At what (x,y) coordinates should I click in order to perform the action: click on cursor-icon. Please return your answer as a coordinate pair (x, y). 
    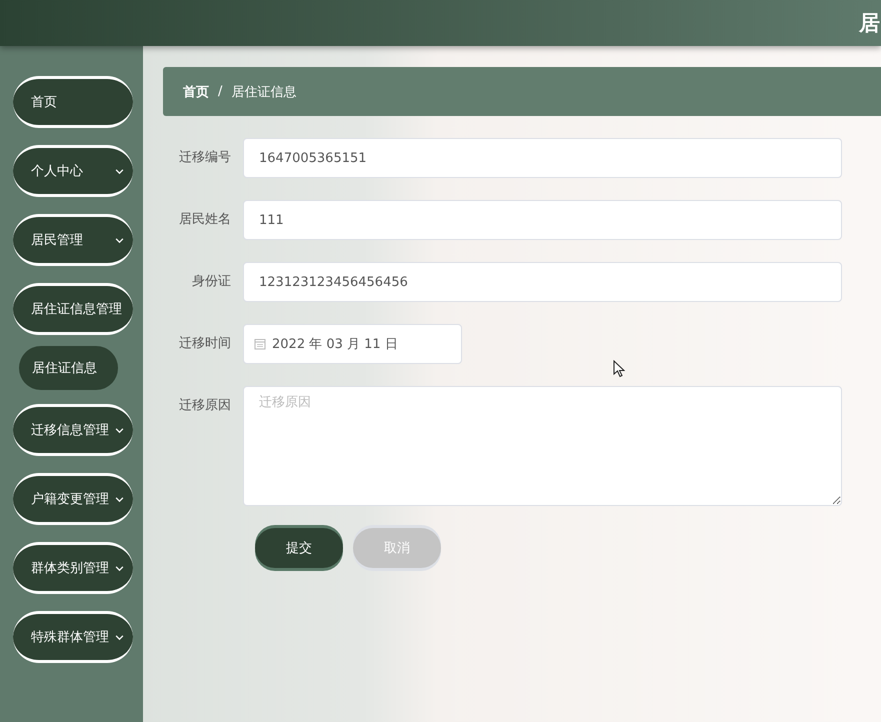
    Looking at the image, I should click on (619, 369).